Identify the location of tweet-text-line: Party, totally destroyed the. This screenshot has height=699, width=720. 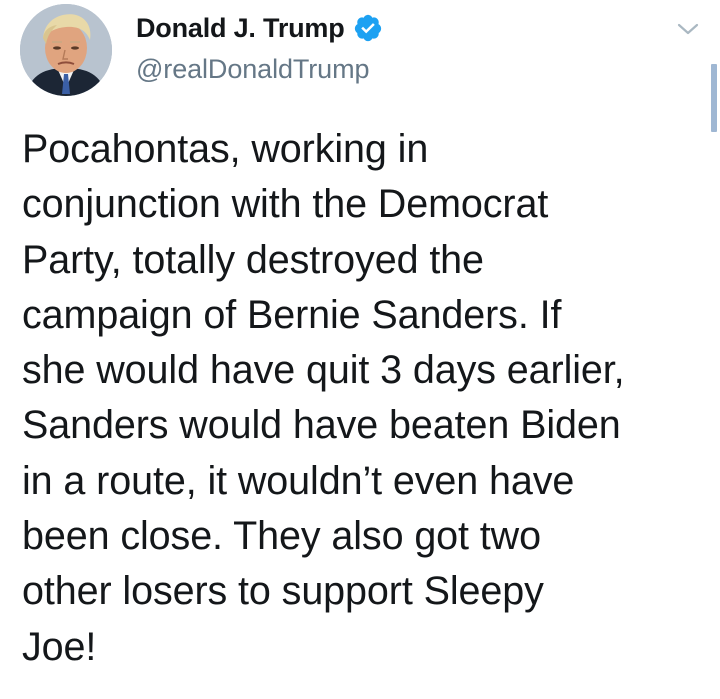
(253, 259).